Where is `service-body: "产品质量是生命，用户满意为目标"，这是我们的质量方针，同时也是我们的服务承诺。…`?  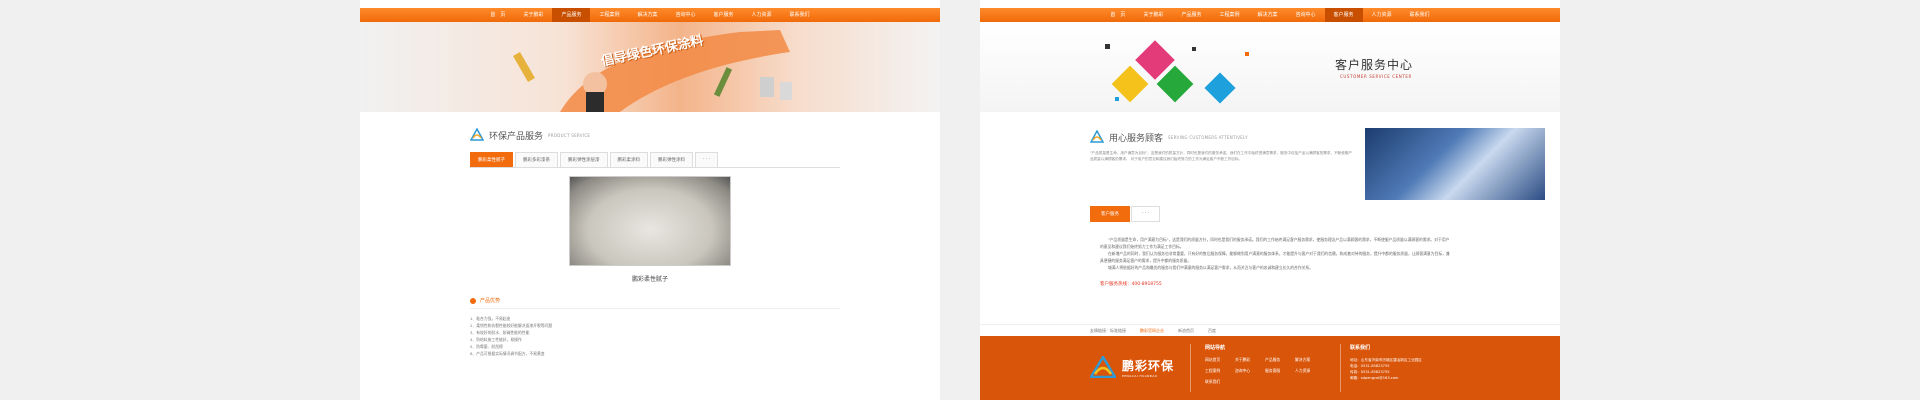
service-body: "产品质量是生命，用户满意为目标"，这是我们的质量方针，同时也是我们的服务承诺。… is located at coordinates (1275, 253).